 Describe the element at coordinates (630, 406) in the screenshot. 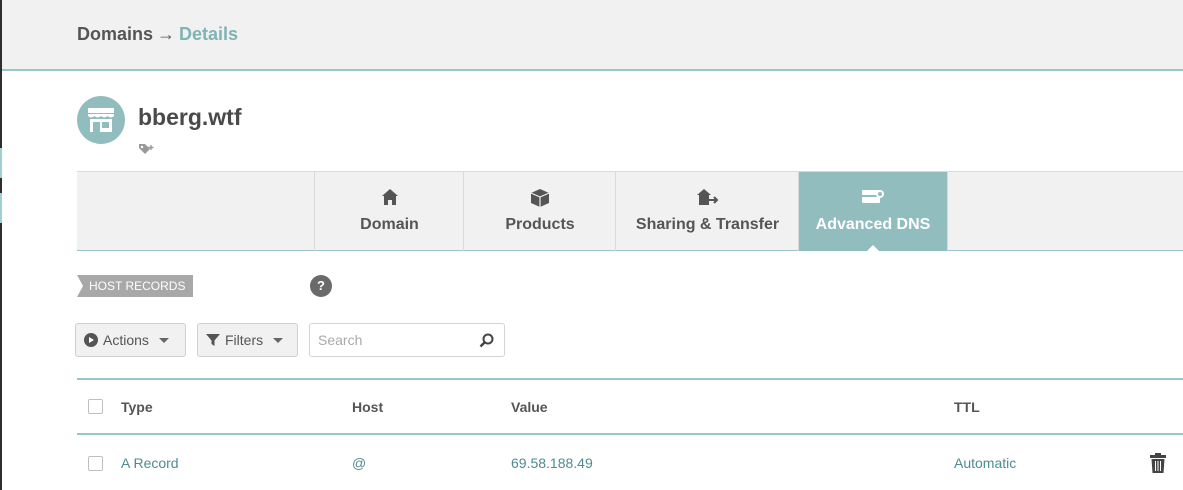

I see `table-header: Type Host Value TTL` at that location.